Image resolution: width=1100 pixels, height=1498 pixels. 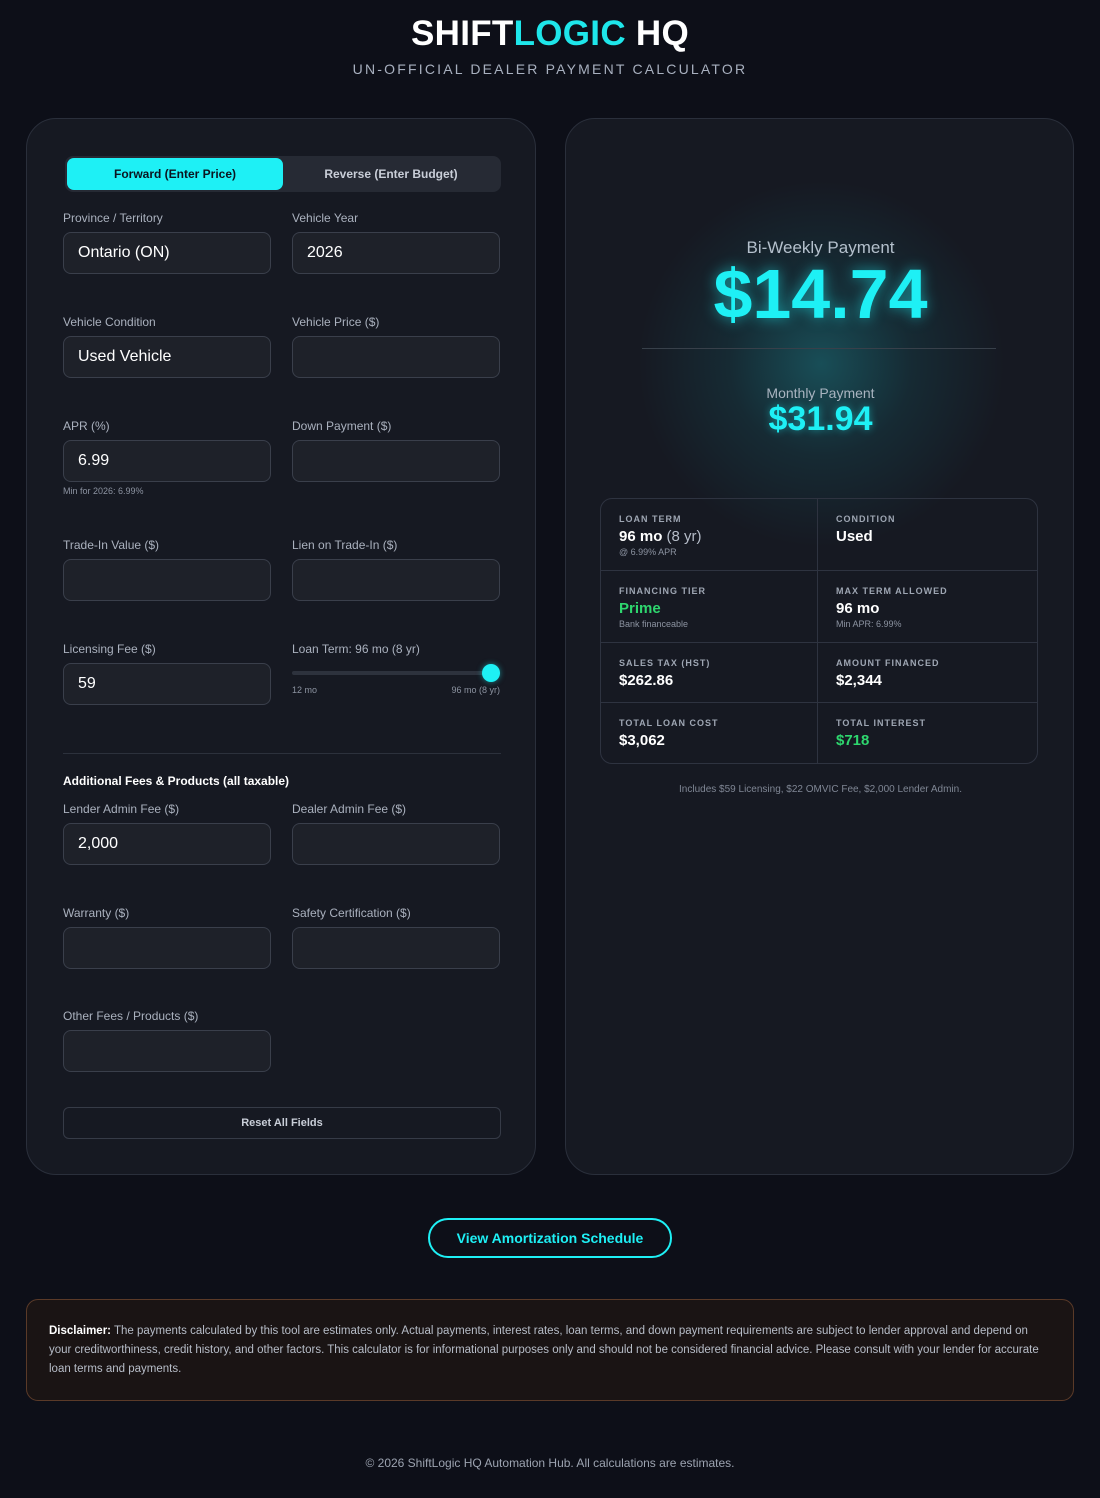 I want to click on year-select: 2026, so click(x=396, y=253).